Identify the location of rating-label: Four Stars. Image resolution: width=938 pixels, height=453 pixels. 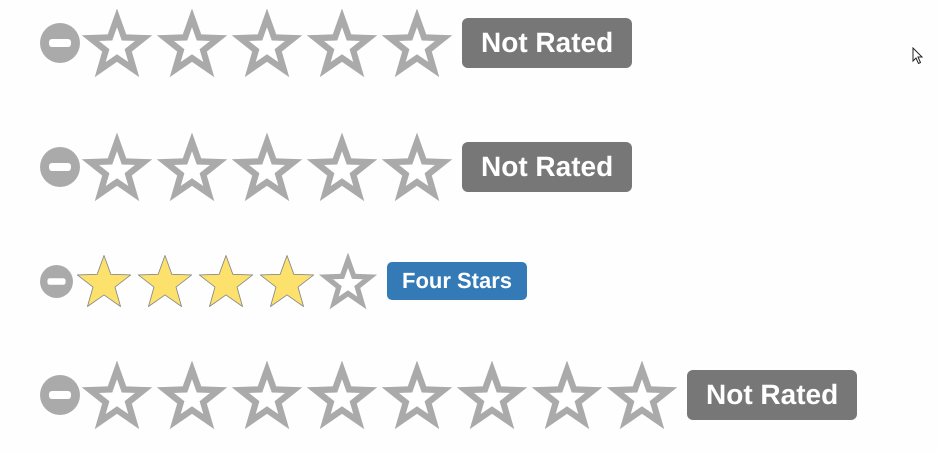
(457, 281).